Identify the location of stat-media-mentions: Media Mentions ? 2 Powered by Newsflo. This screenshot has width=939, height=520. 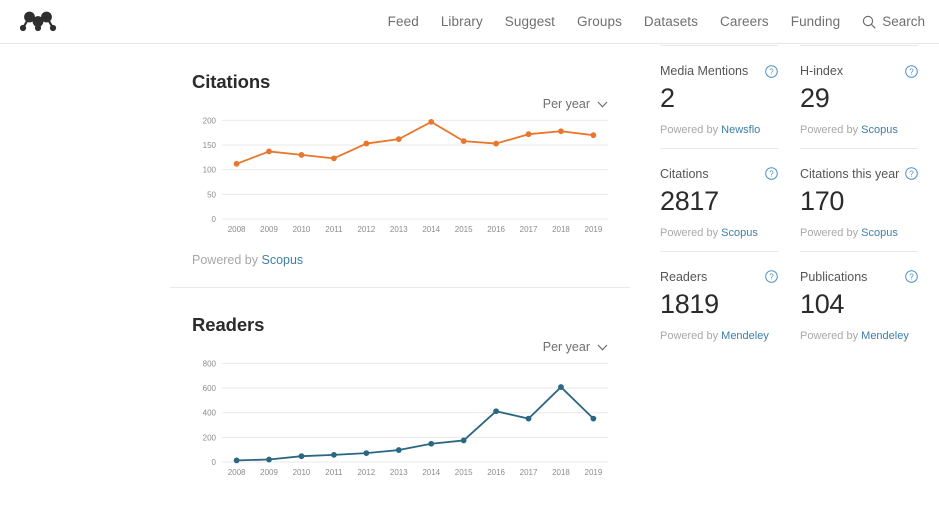
(719, 96).